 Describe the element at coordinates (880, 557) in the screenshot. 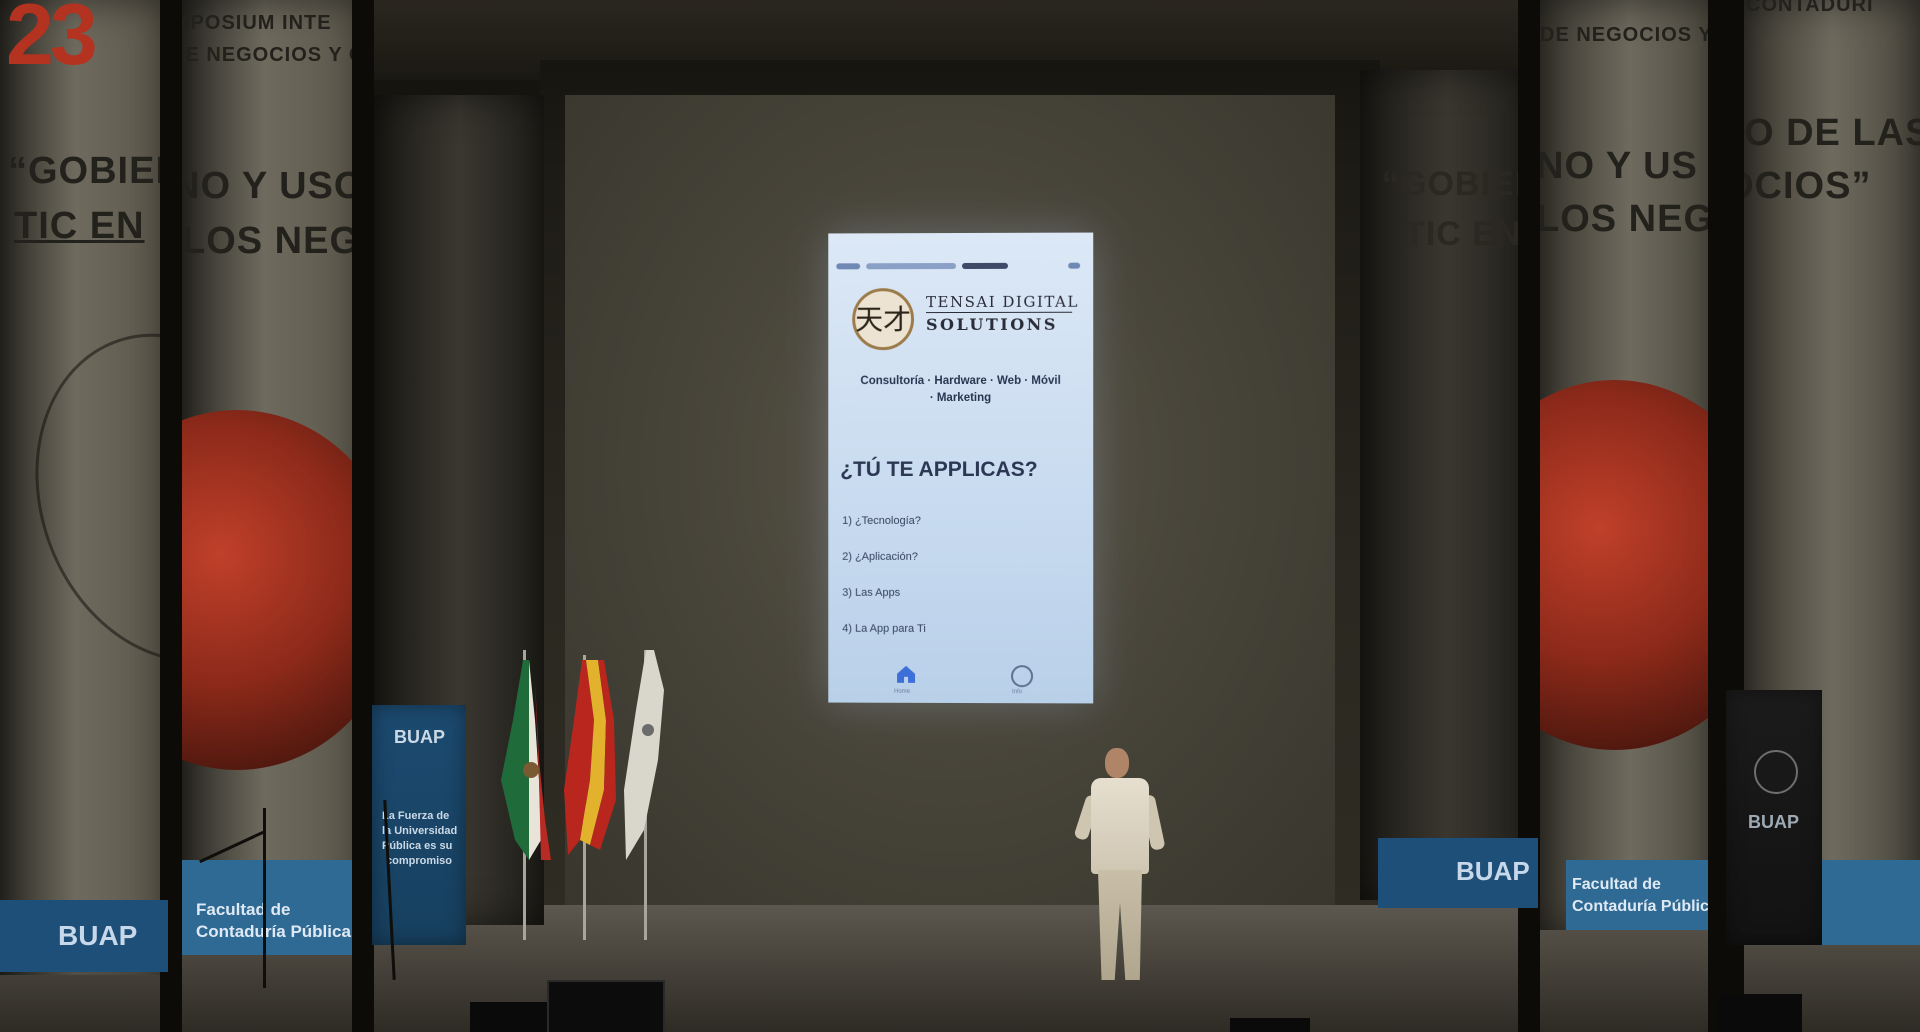

I see `slide-list-item: 2) ¿Aplicación?` at that location.